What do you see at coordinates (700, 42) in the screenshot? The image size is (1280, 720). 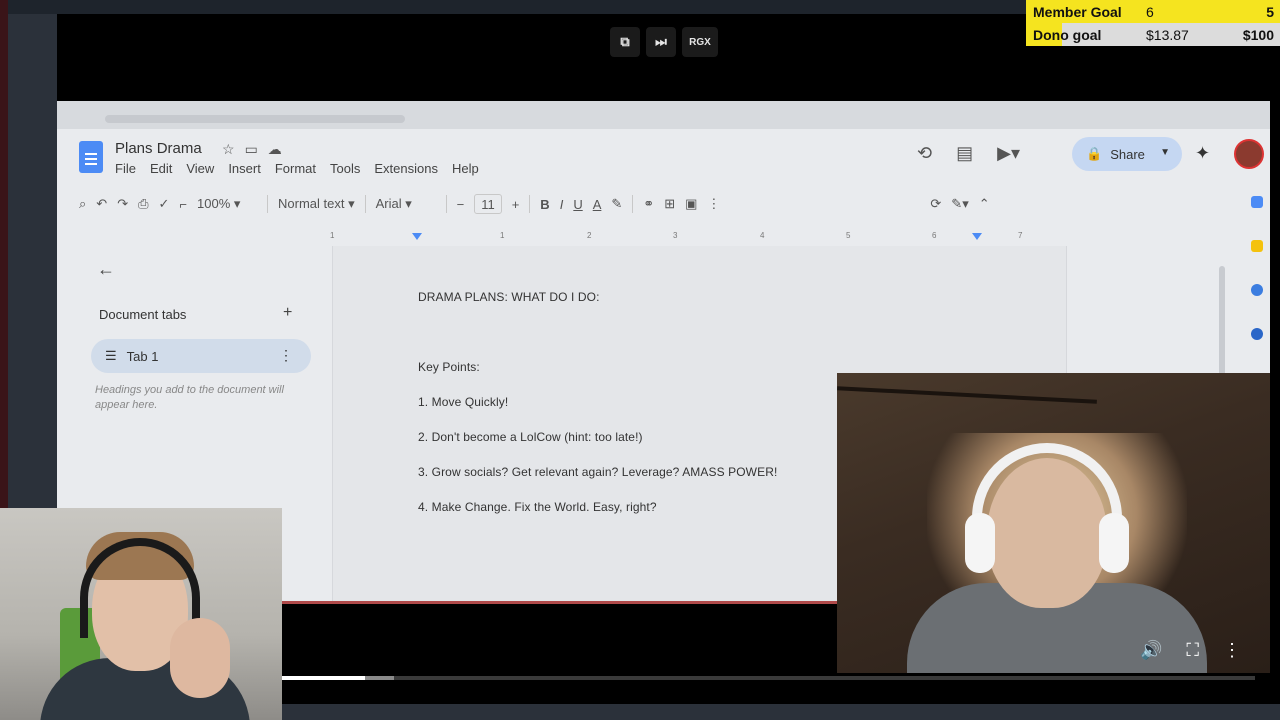 I see `rgx-button: RGX` at bounding box center [700, 42].